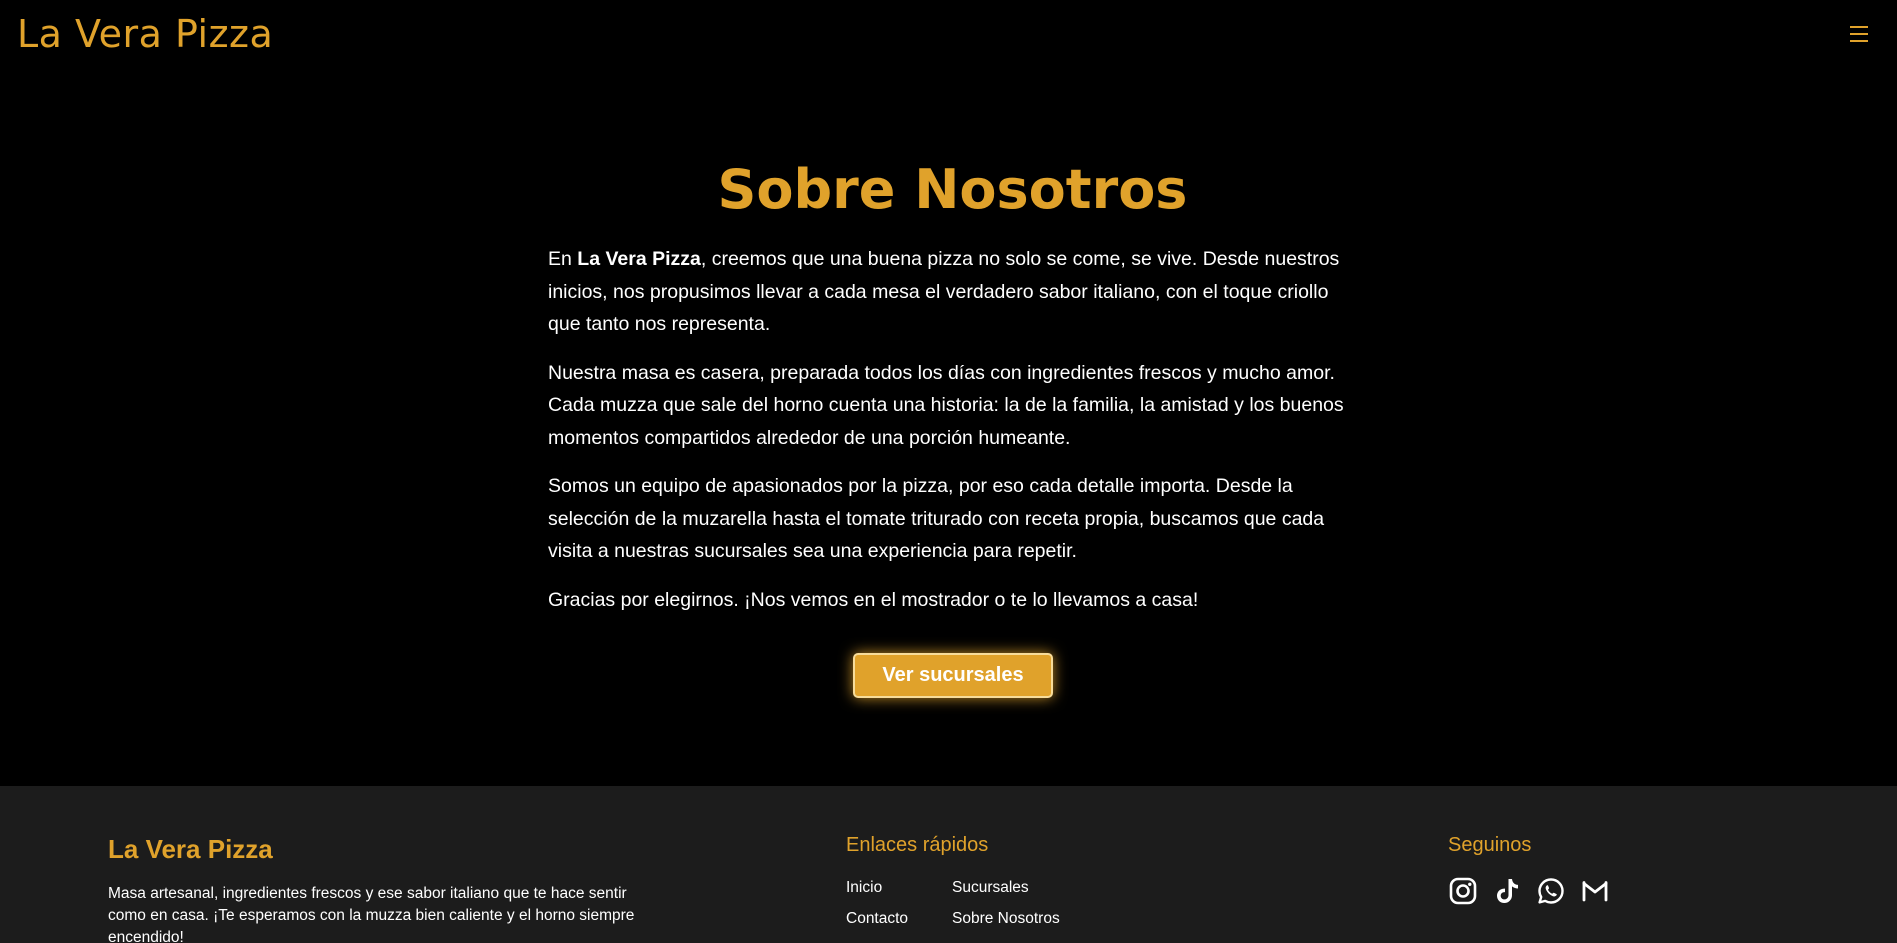 This screenshot has height=943, width=1897. Describe the element at coordinates (1507, 891) in the screenshot. I see `tiktok-icon` at that location.